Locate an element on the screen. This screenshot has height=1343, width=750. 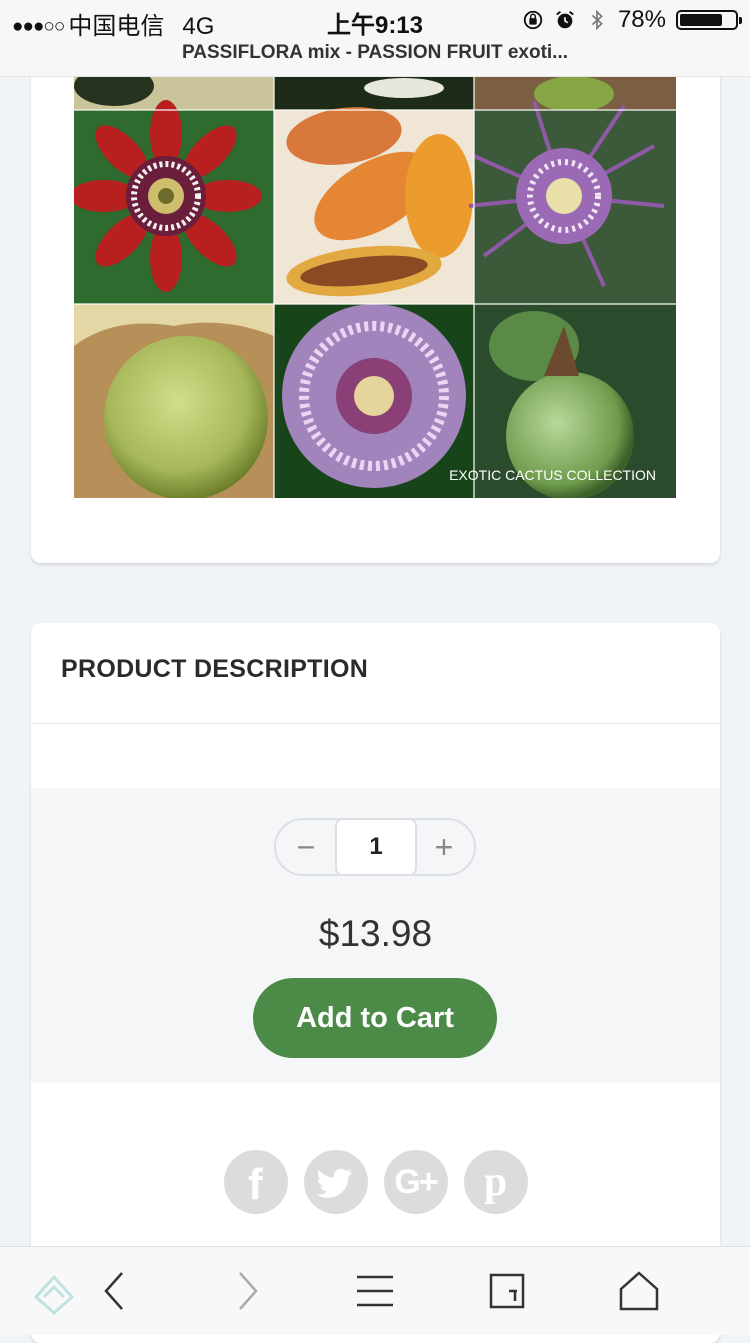
description-heading: PRODUCT DESCRIPTION is located at coordinates (215, 669).